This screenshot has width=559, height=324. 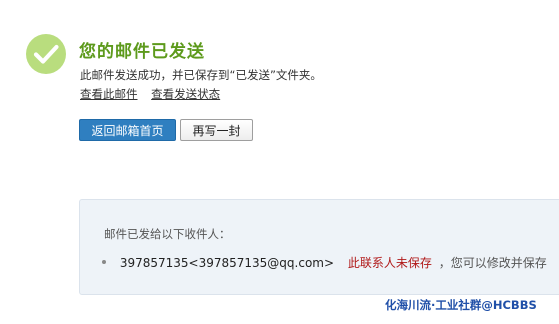 I want to click on action-links: 查看此邮件 查看发送状态, so click(x=155, y=94).